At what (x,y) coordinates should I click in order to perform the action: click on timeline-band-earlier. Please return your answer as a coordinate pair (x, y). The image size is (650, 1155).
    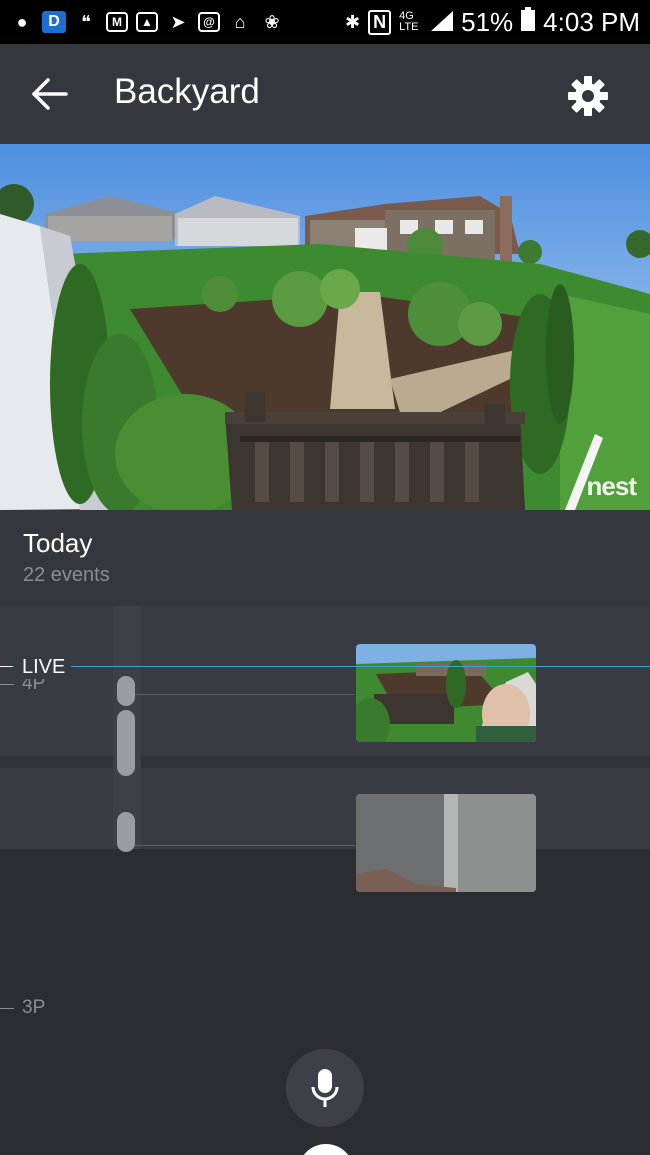
    Looking at the image, I should click on (325, 808).